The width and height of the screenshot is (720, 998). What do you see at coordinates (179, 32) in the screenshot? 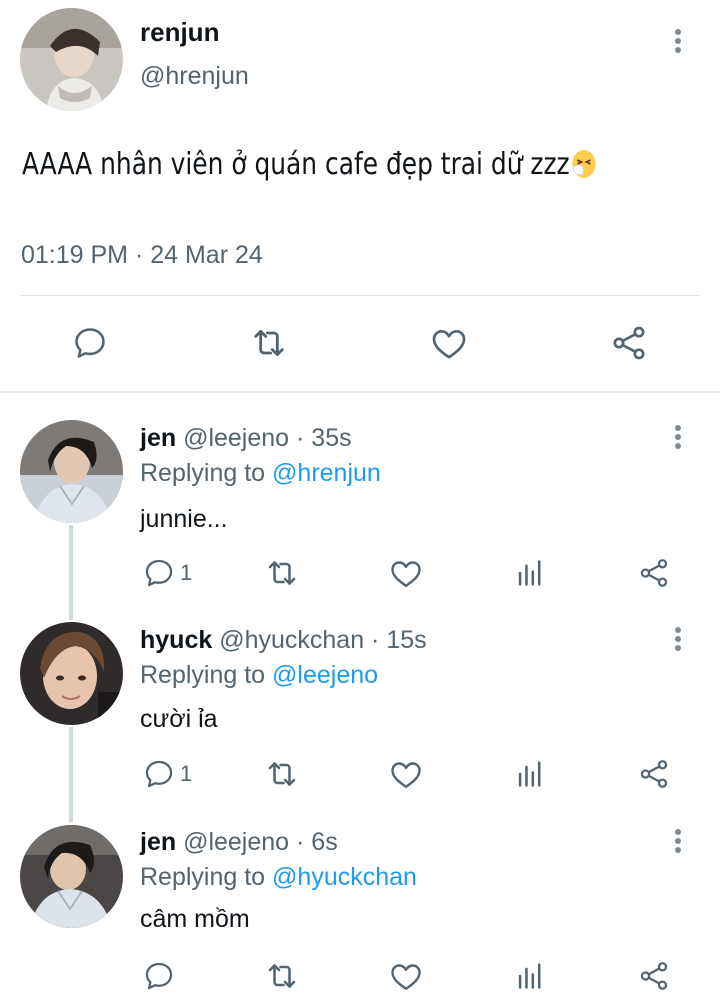
I see `author-name: renjun` at bounding box center [179, 32].